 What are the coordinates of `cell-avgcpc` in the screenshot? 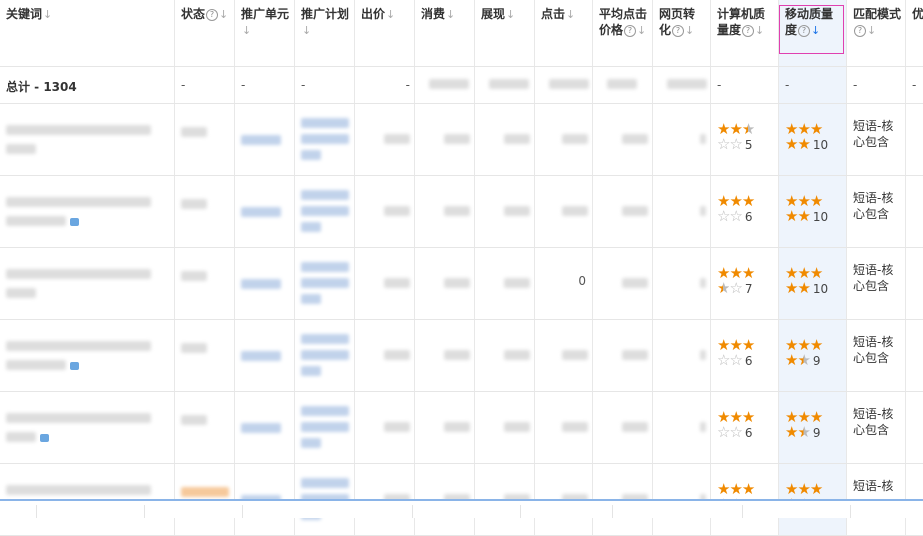 It's located at (623, 427).